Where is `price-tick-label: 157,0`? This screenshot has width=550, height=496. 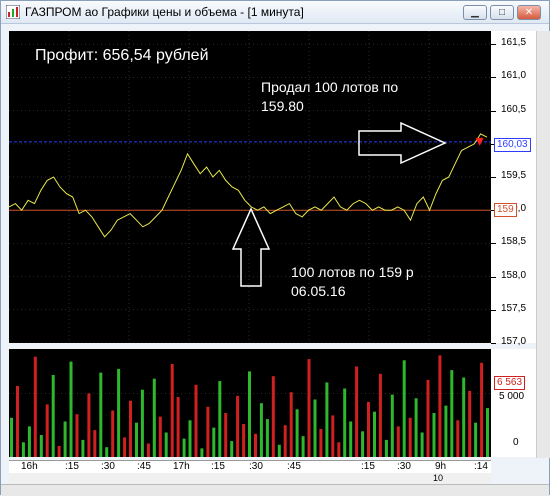 price-tick-label: 157,0 is located at coordinates (514, 341).